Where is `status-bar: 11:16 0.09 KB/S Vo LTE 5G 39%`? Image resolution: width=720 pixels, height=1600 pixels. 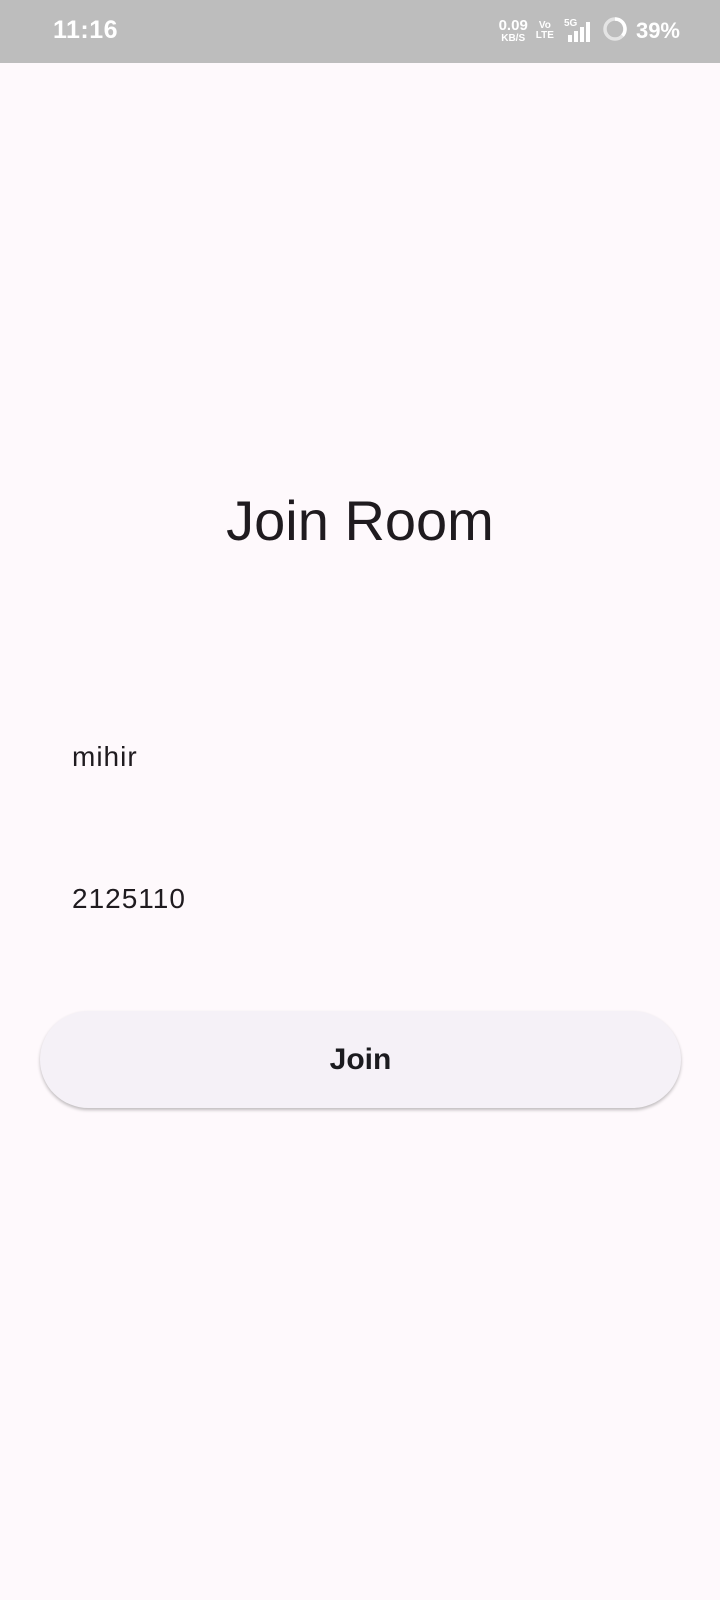
status-bar: 11:16 0.09 KB/S Vo LTE 5G 39% is located at coordinates (360, 31).